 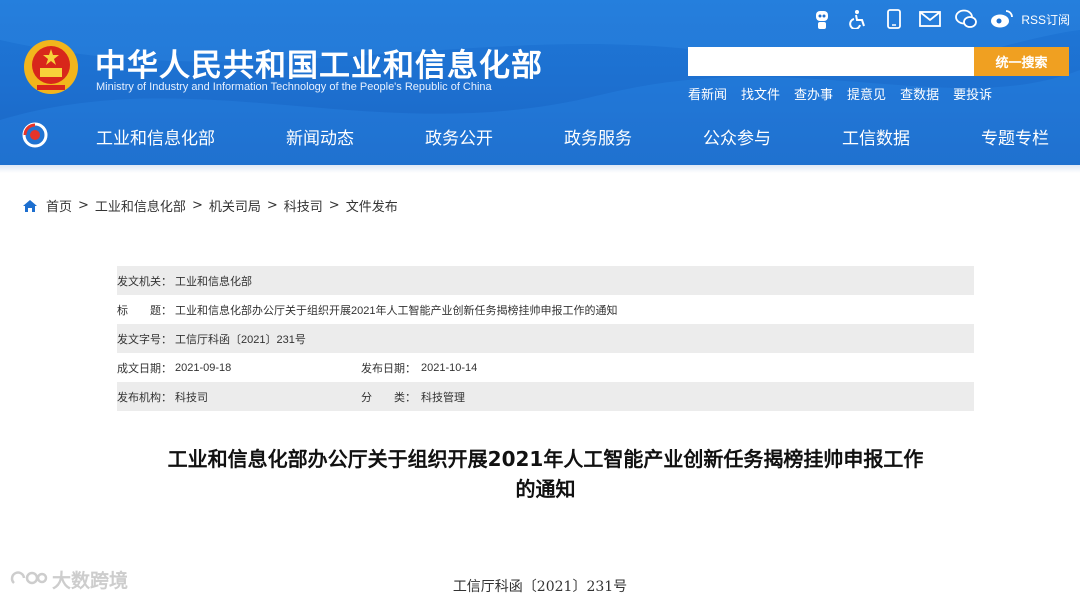 What do you see at coordinates (894, 19) in the screenshot?
I see `mobile-icon` at bounding box center [894, 19].